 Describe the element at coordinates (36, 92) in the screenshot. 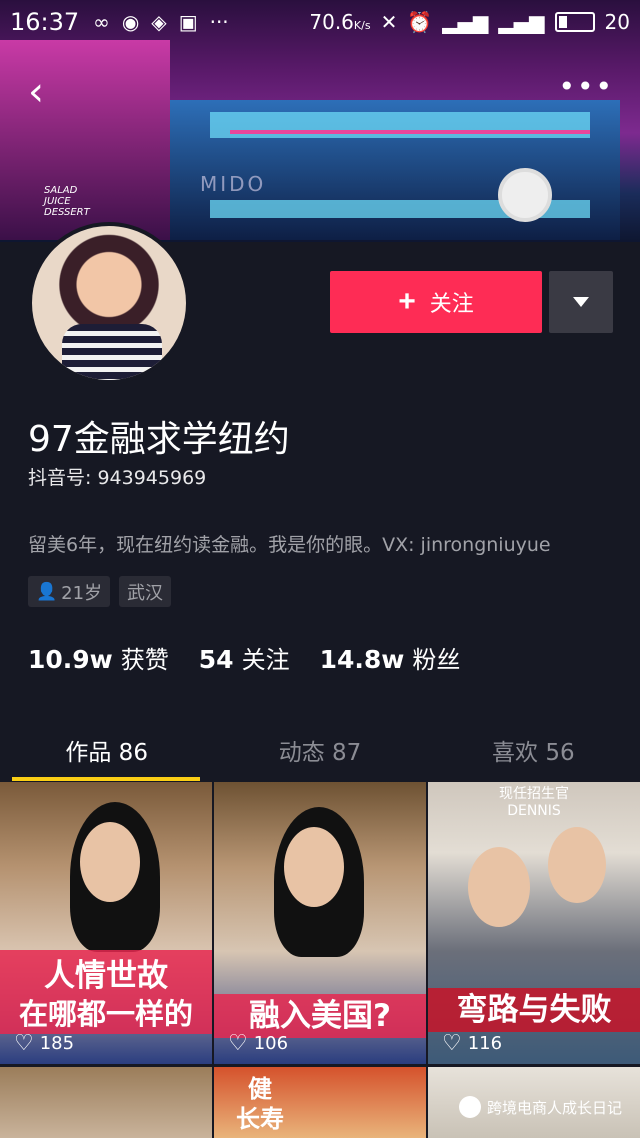

I see `back-button: ‹` at that location.